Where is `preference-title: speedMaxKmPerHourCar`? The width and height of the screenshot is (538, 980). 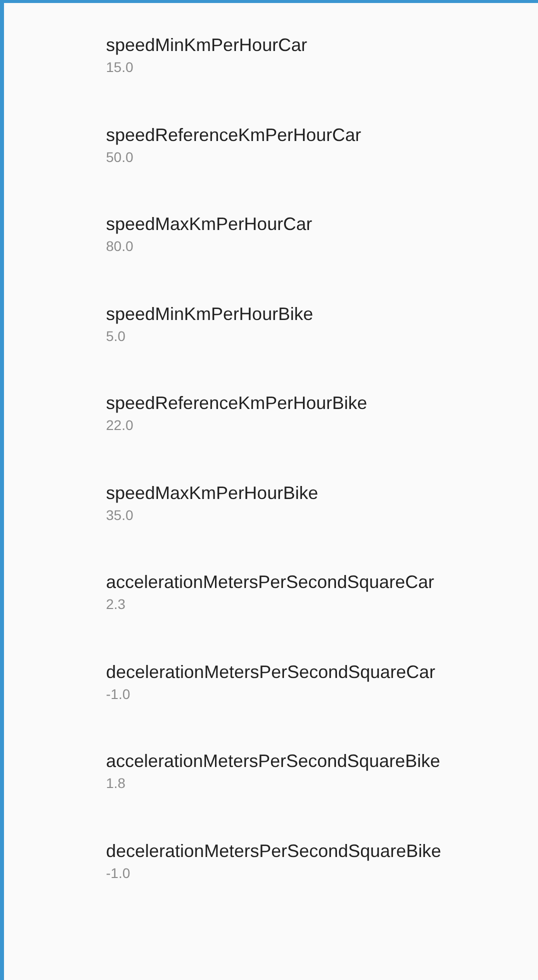 preference-title: speedMaxKmPerHourCar is located at coordinates (209, 224).